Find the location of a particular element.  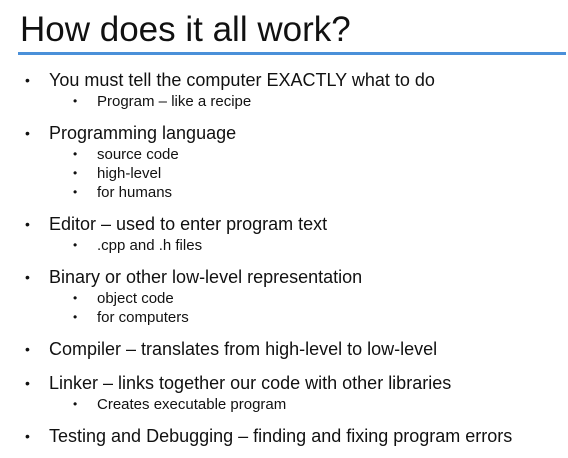

sub-bullet: • object code is located at coordinates (284, 298).